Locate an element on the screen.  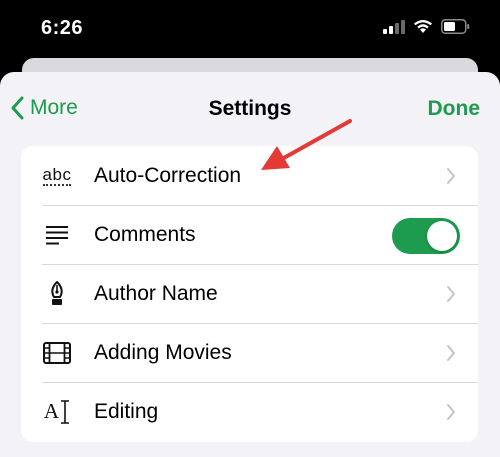
page-title: Settings is located at coordinates (250, 108).